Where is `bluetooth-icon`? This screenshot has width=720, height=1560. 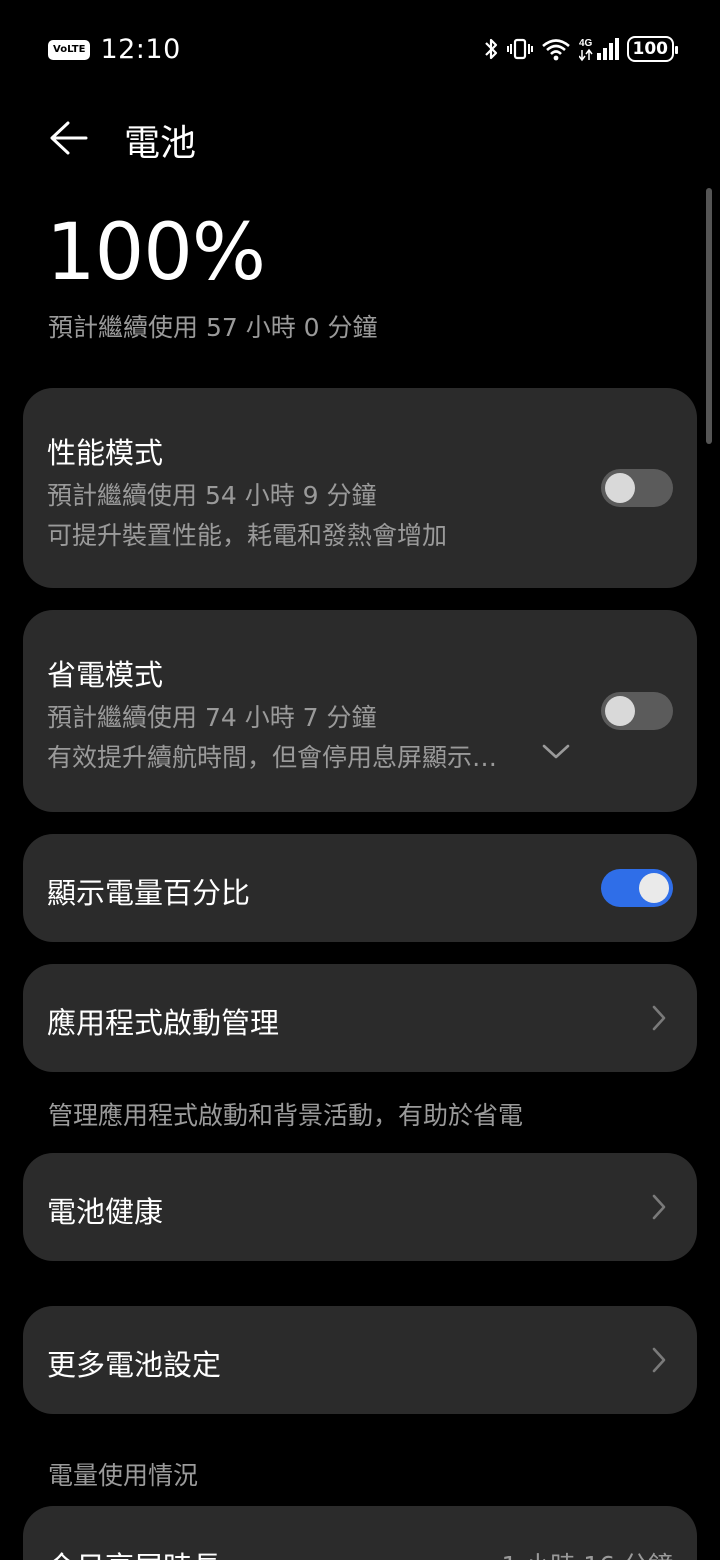
bluetooth-icon is located at coordinates (491, 49).